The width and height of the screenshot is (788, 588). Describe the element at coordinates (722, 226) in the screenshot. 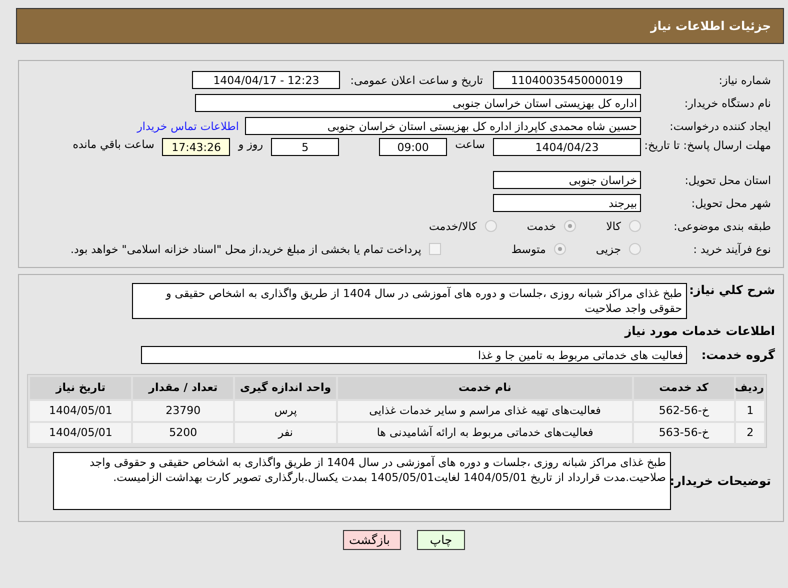

I see `field-label: طبقه بندی موضوعی:` at that location.